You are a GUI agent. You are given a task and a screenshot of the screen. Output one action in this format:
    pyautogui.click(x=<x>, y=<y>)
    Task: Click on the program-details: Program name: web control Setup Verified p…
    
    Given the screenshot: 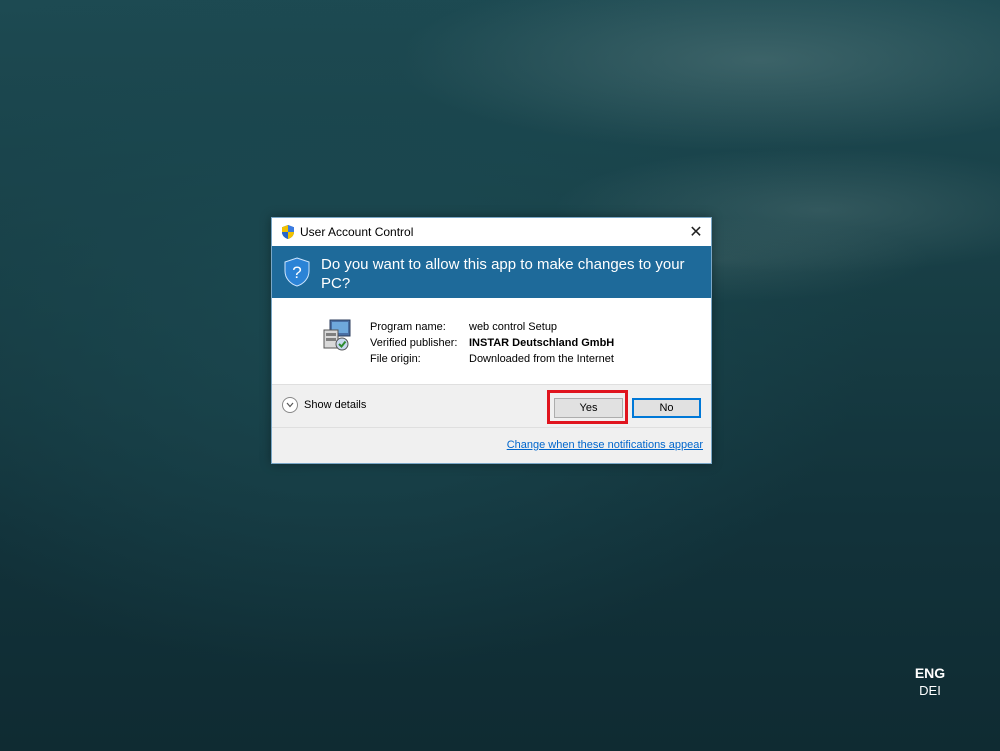 What is the action you would take?
    pyautogui.click(x=491, y=341)
    